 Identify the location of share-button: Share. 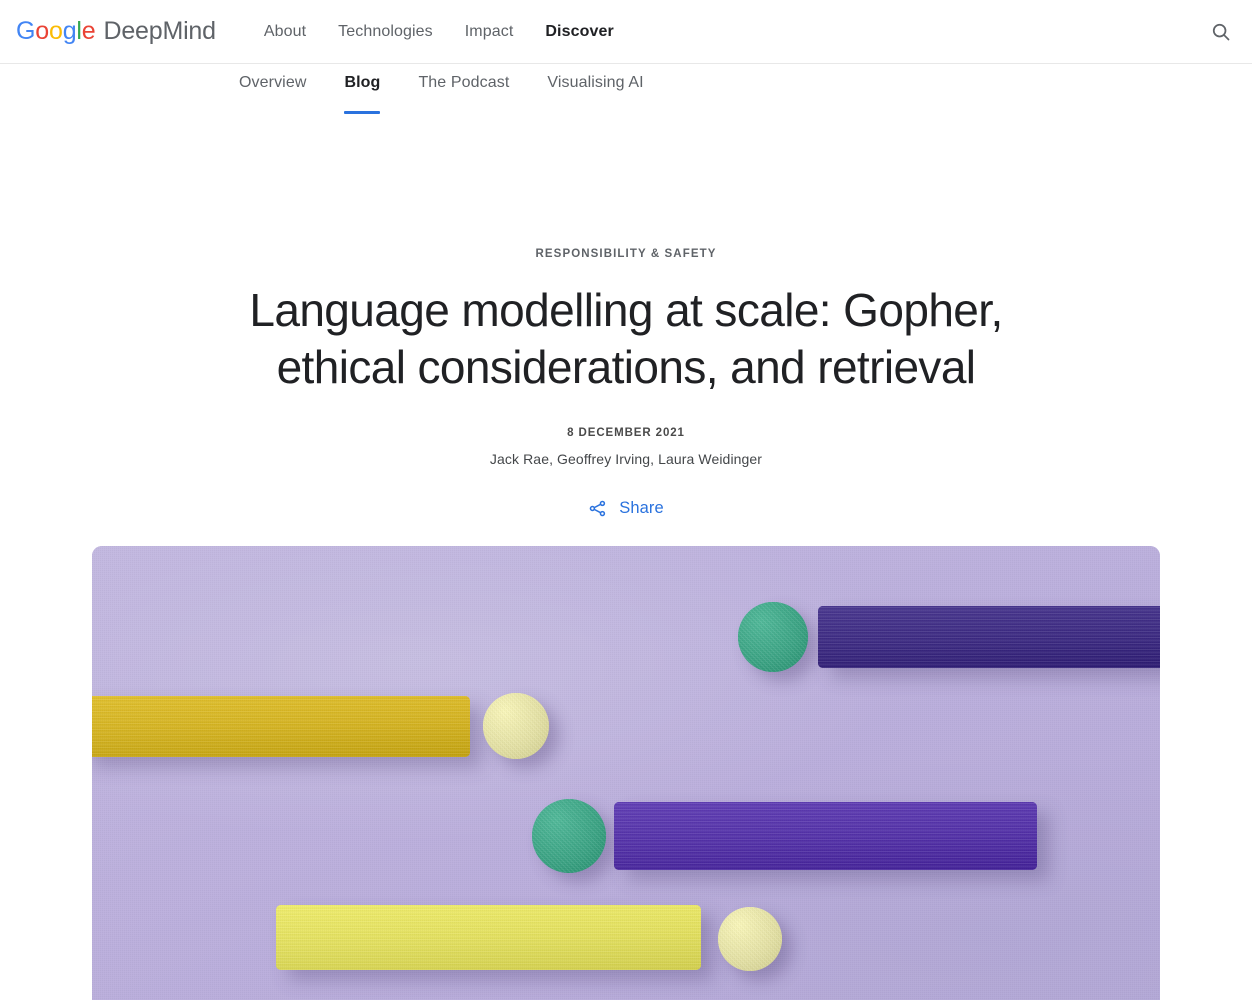
(626, 508).